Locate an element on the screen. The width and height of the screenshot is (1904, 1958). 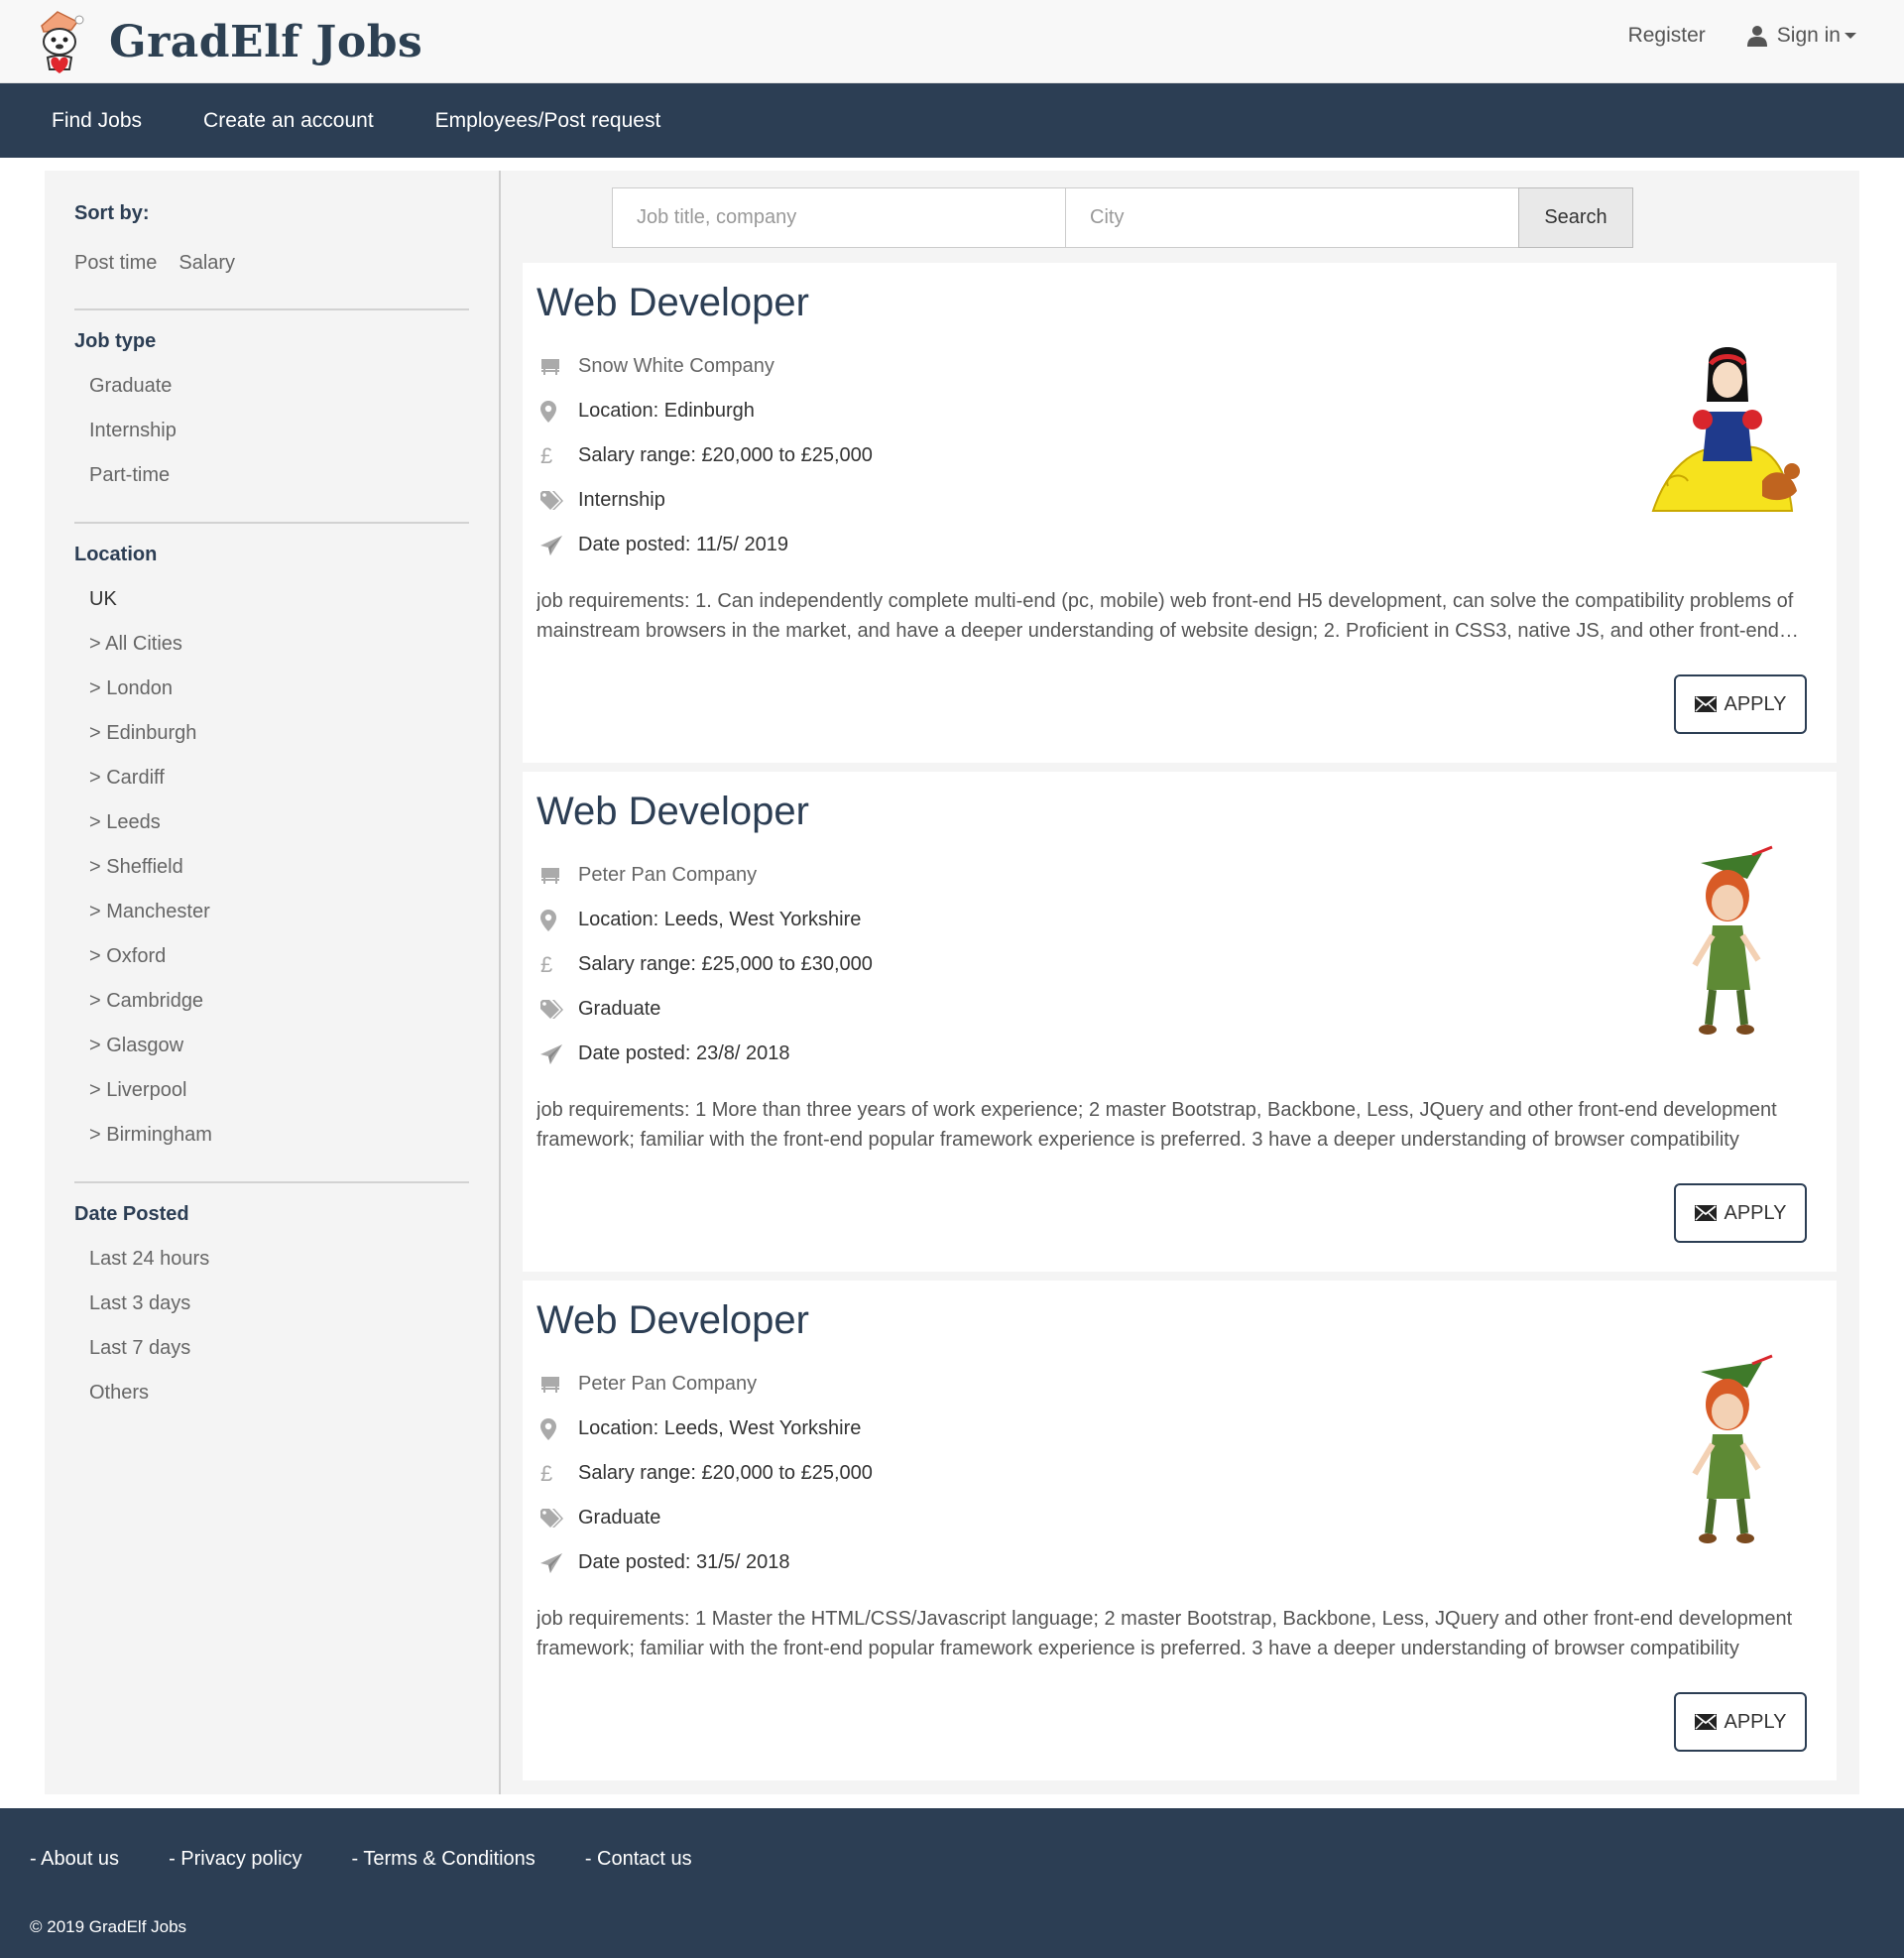
date-row: Date posted: 11/5/ 2019 is located at coordinates (704, 545).